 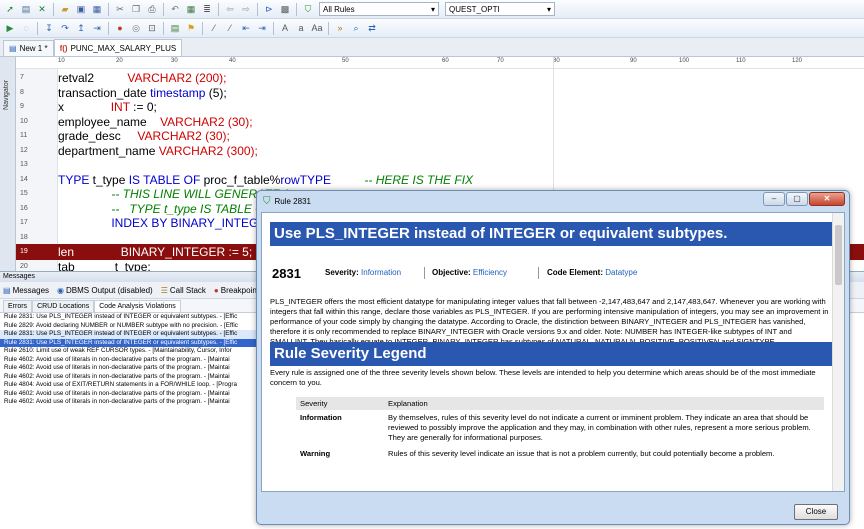 I want to click on ruler-tick: 90, so click(x=633, y=61).